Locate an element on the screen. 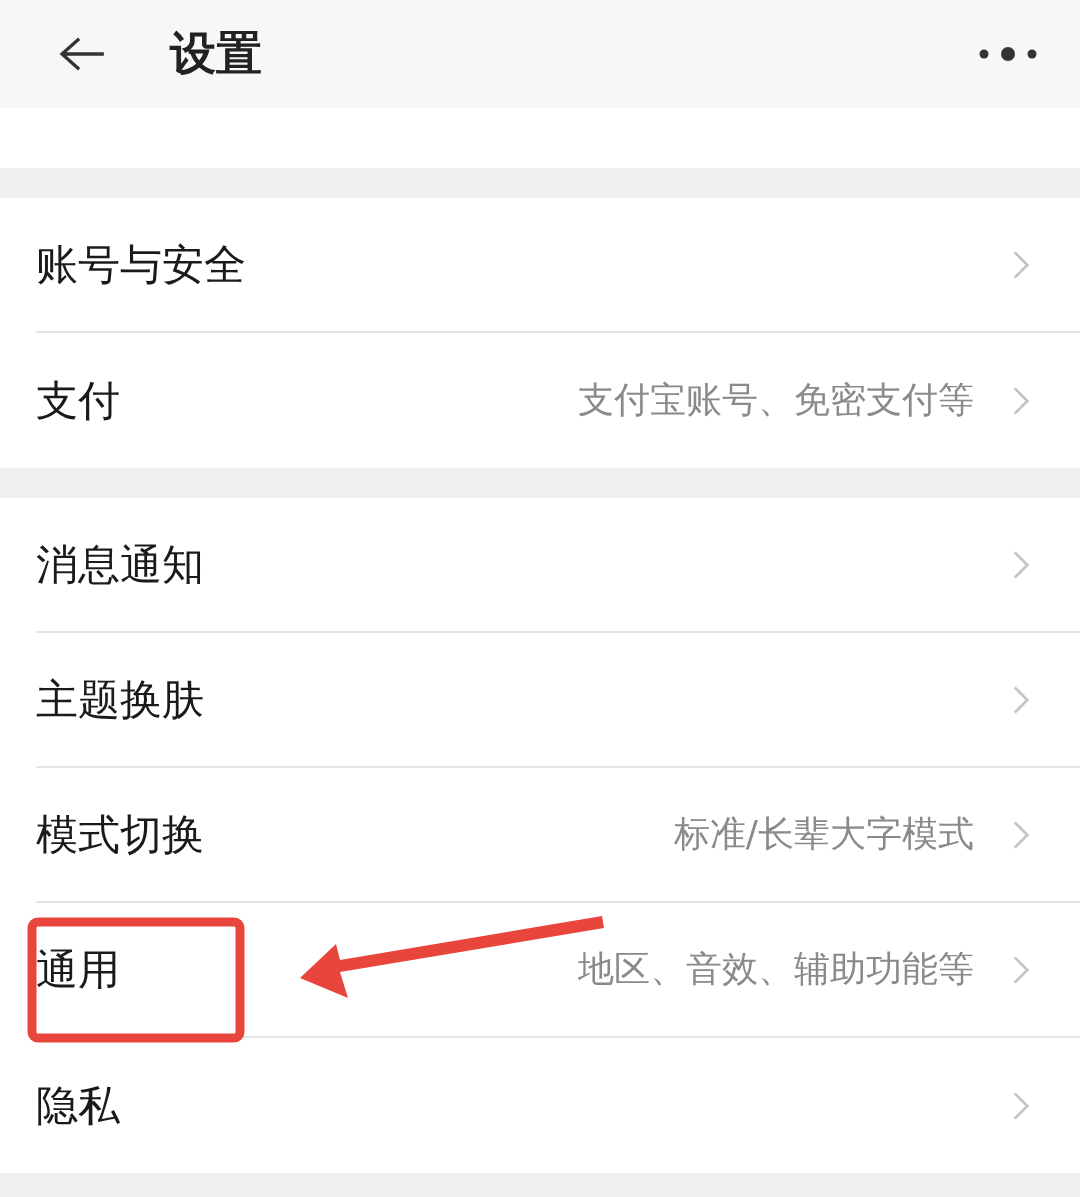 This screenshot has height=1197, width=1080. settings-row: 隐私 is located at coordinates (558, 1105).